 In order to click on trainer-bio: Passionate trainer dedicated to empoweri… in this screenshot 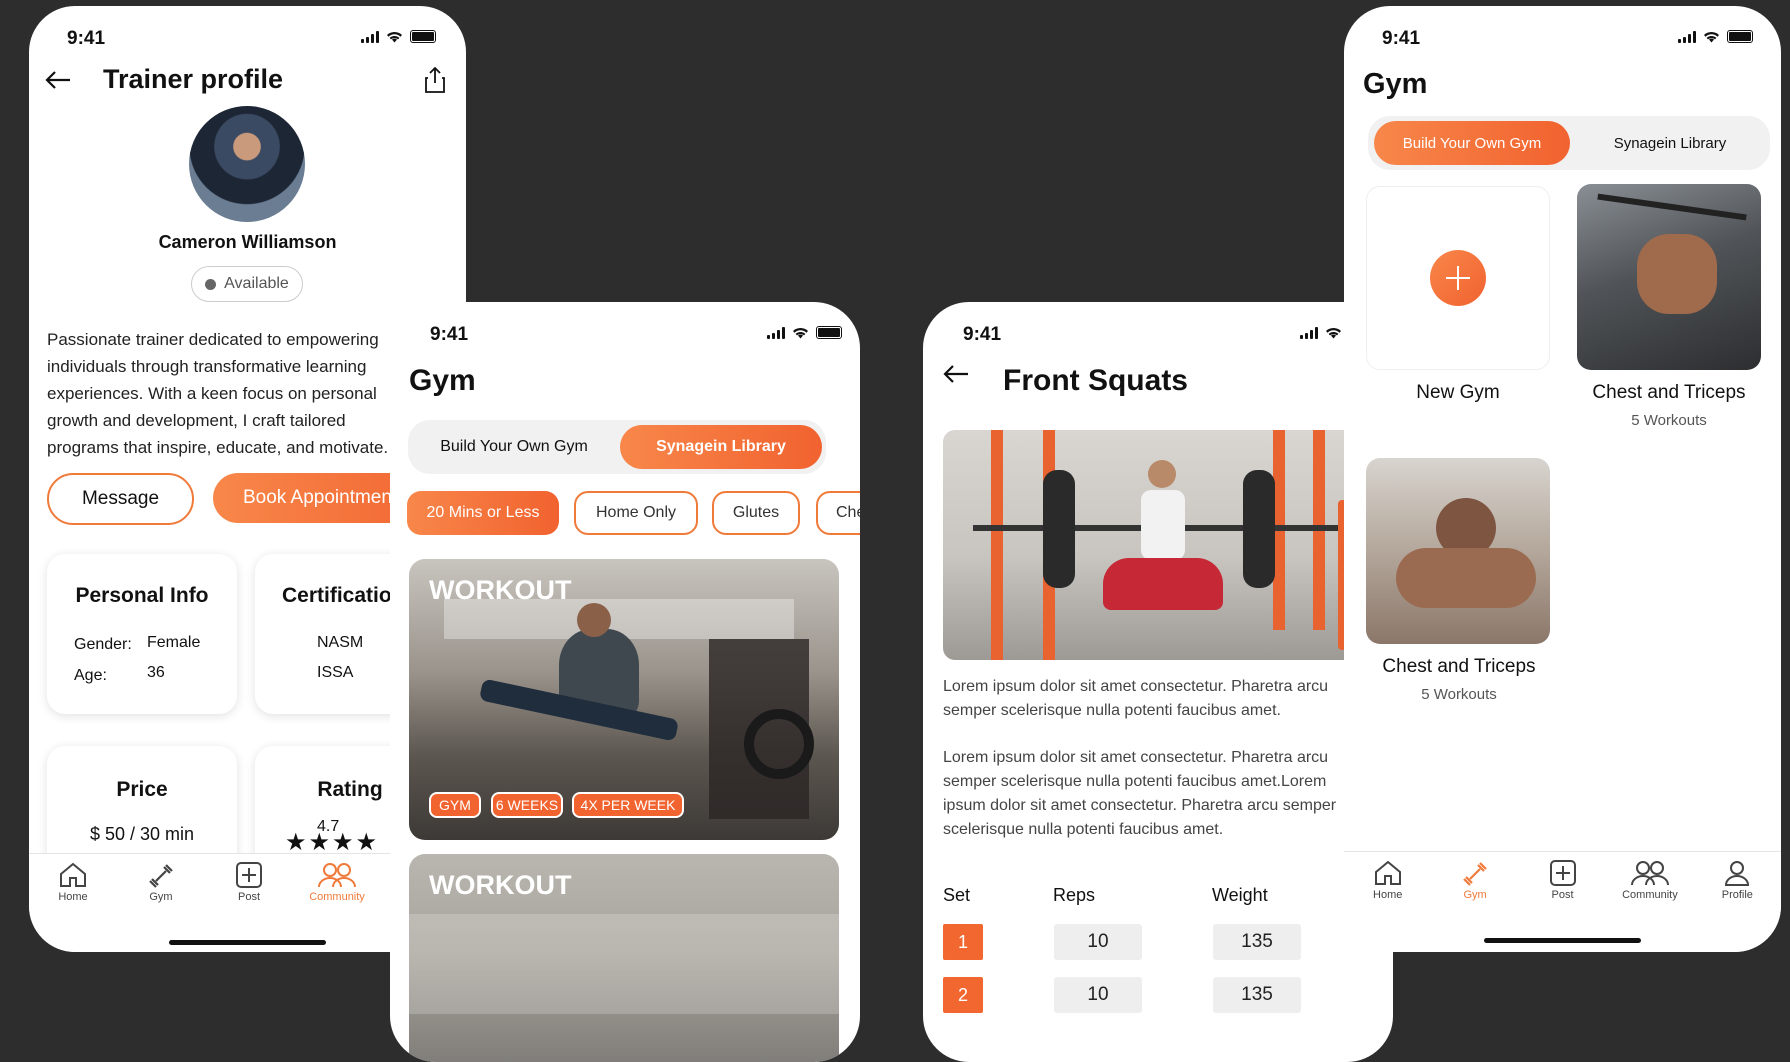, I will do `click(218, 393)`.